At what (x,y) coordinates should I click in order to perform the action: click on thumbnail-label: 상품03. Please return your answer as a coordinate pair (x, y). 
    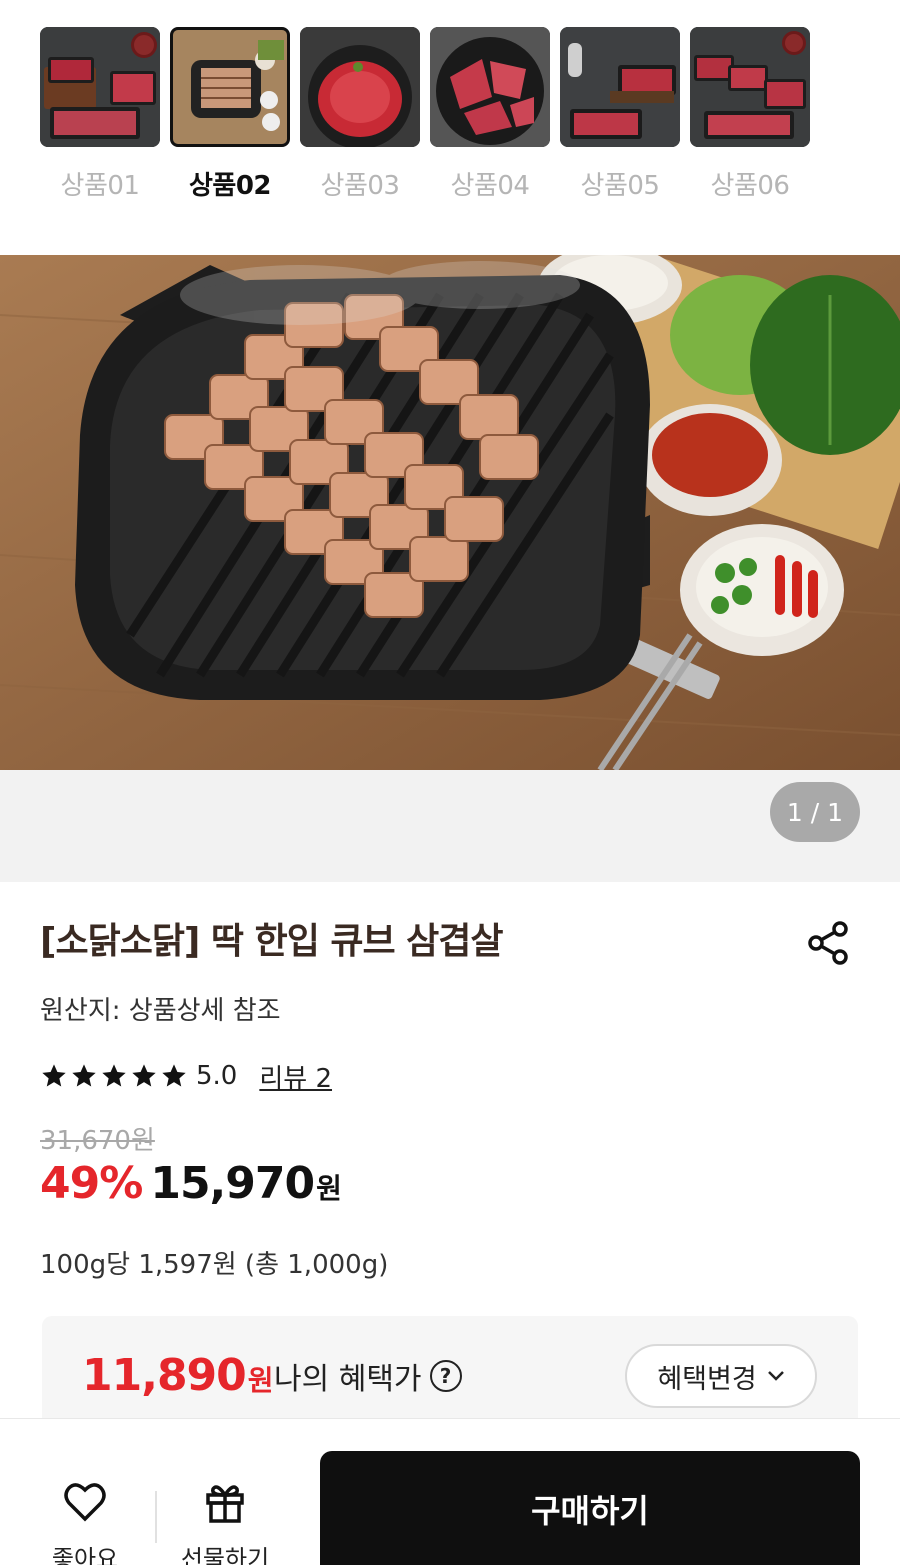
    Looking at the image, I should click on (360, 186).